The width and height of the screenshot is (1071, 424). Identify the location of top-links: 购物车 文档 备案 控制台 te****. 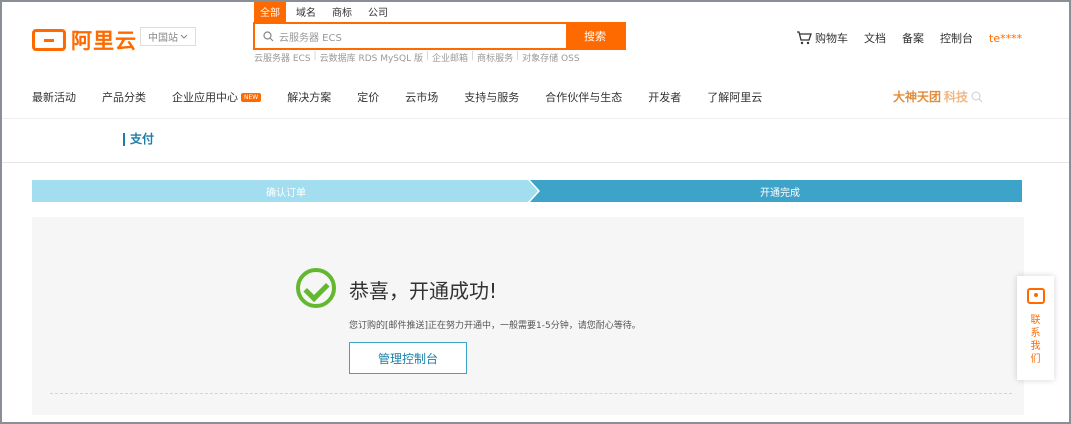
(909, 38).